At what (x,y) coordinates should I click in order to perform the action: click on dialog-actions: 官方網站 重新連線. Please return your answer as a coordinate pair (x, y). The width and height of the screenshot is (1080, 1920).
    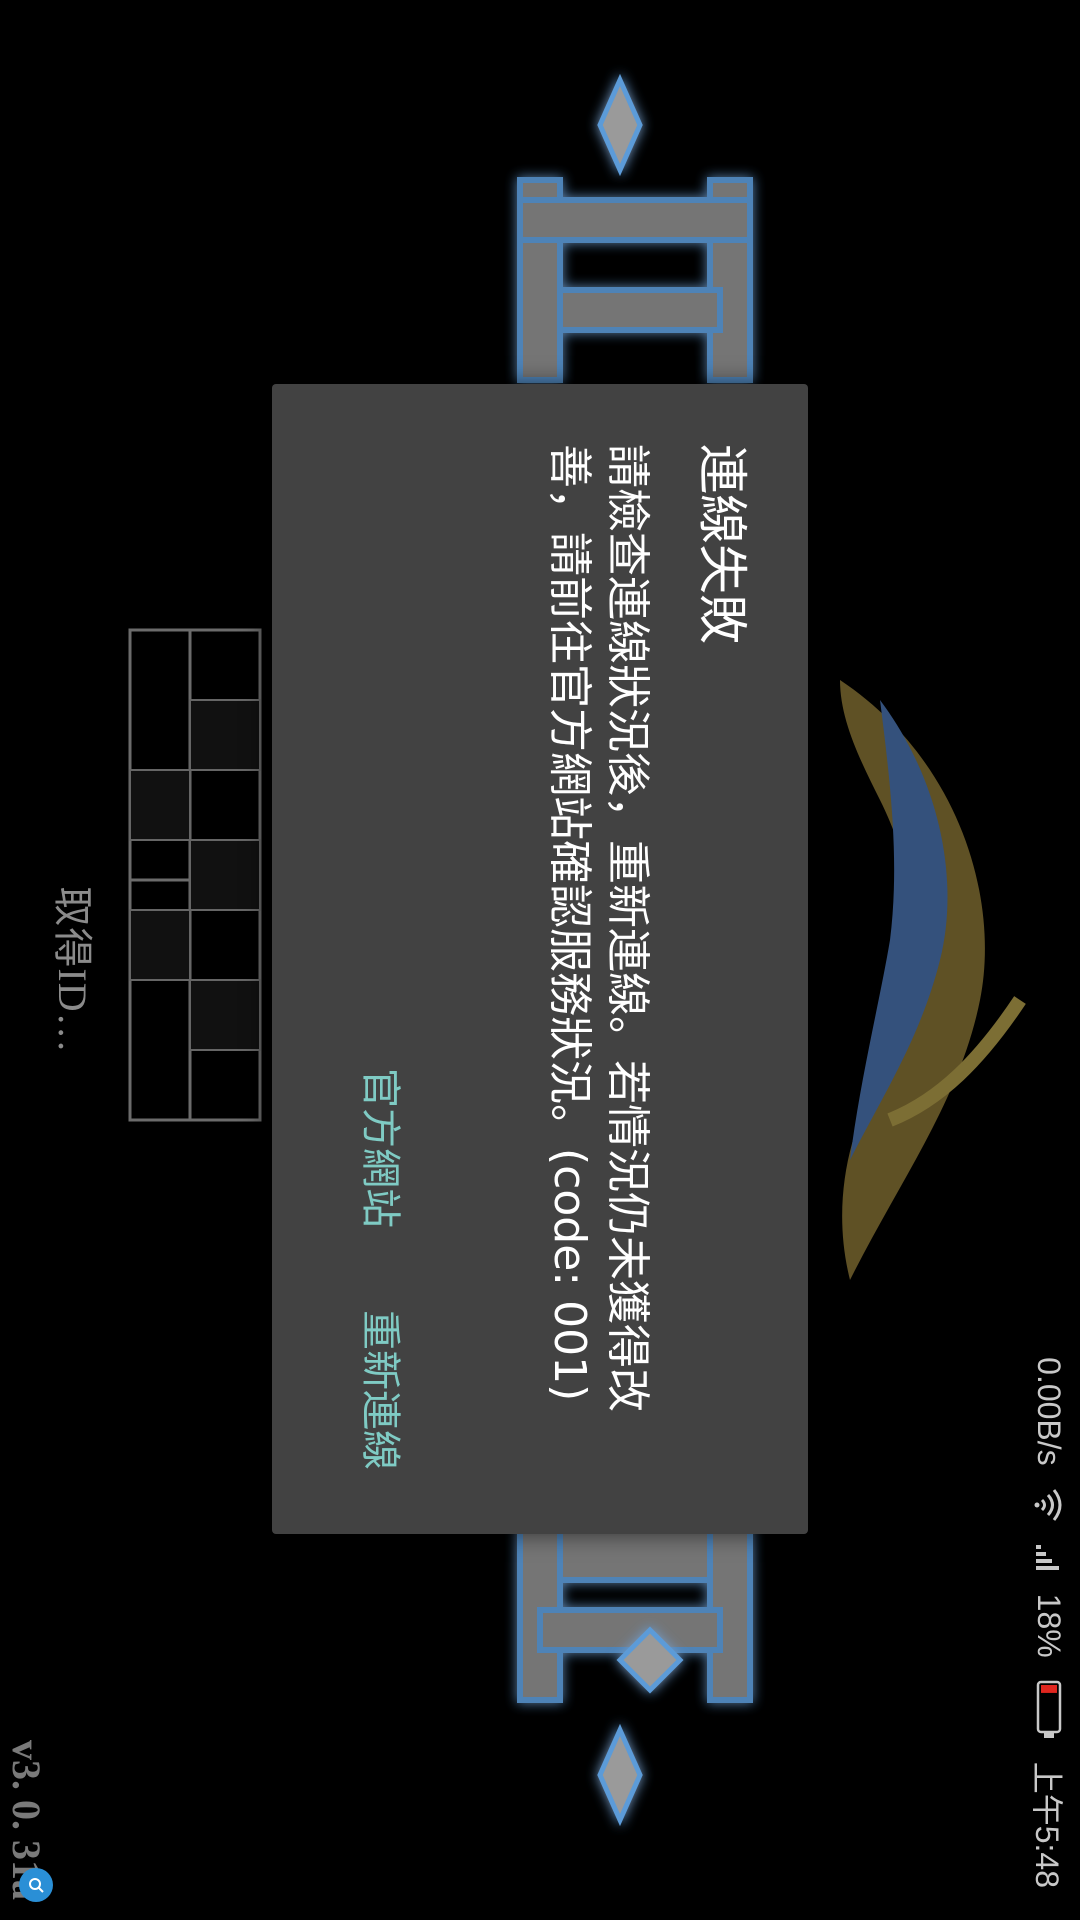
    Looking at the image, I should click on (380, 1269).